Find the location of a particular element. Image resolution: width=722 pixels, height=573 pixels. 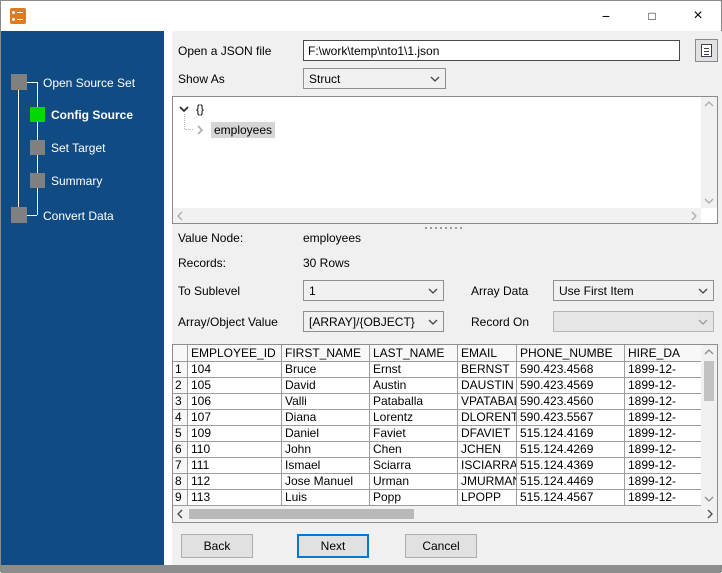

array-data-value: Use First Item is located at coordinates (596, 290).